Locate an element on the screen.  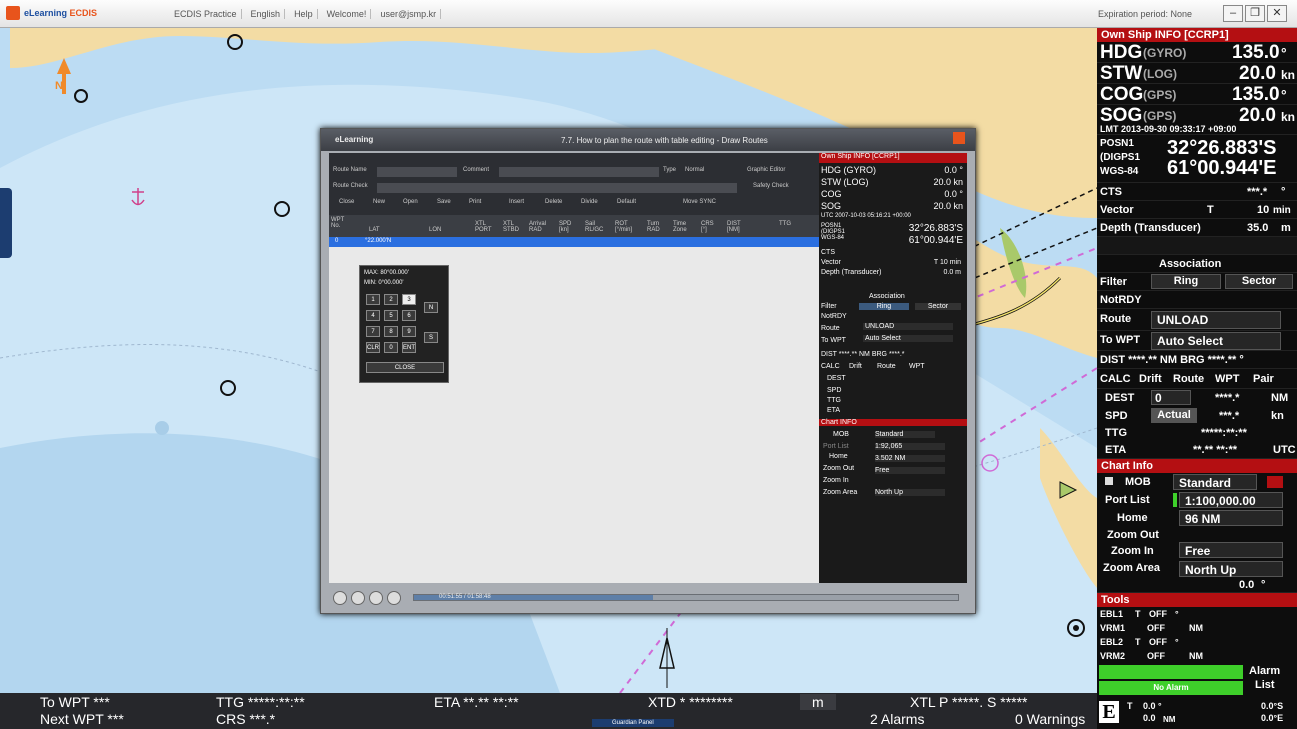
port-list-button: Port List is located at coordinates (1127, 500).